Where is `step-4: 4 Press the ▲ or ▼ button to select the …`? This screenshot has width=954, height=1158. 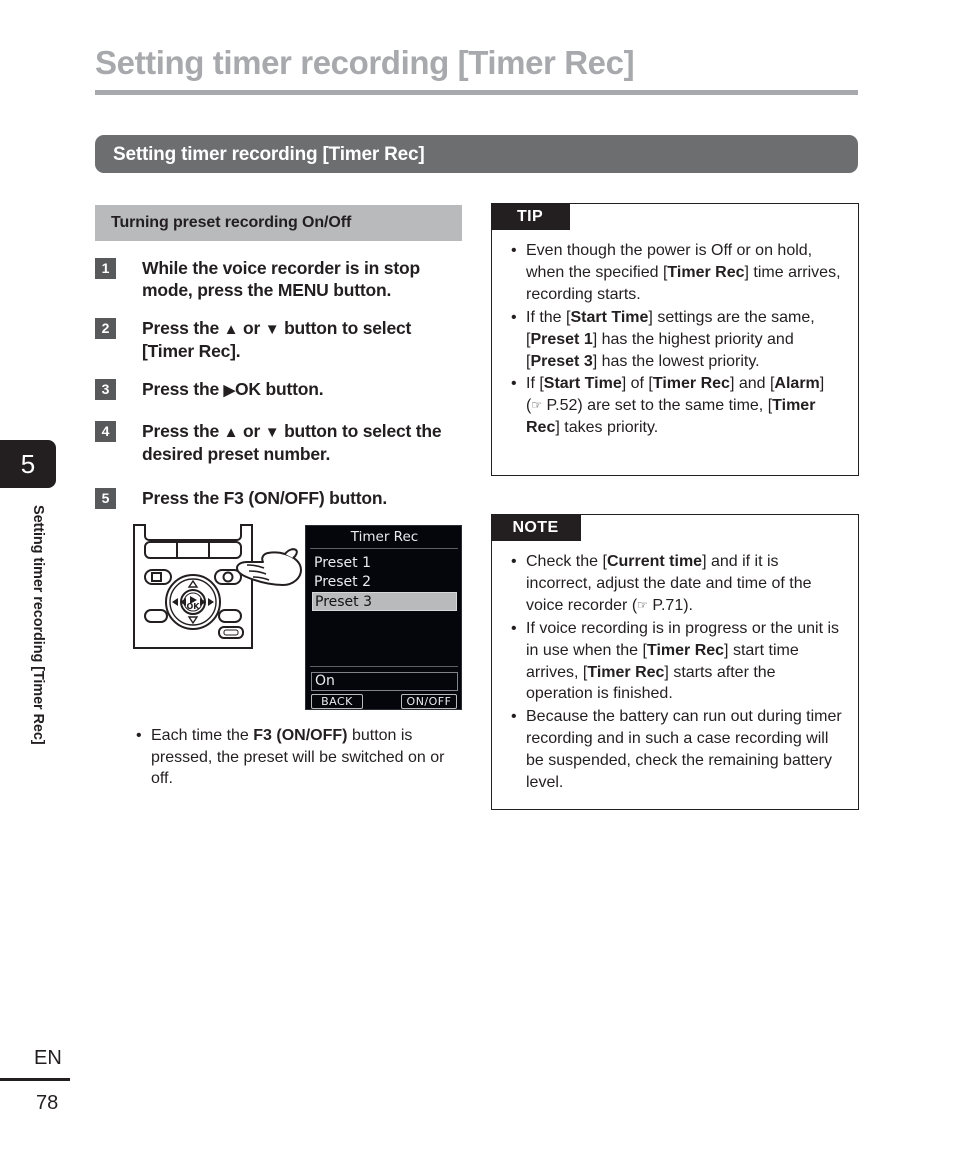
step-4: 4 Press the ▲ or ▼ button to select the … is located at coordinates (280, 442).